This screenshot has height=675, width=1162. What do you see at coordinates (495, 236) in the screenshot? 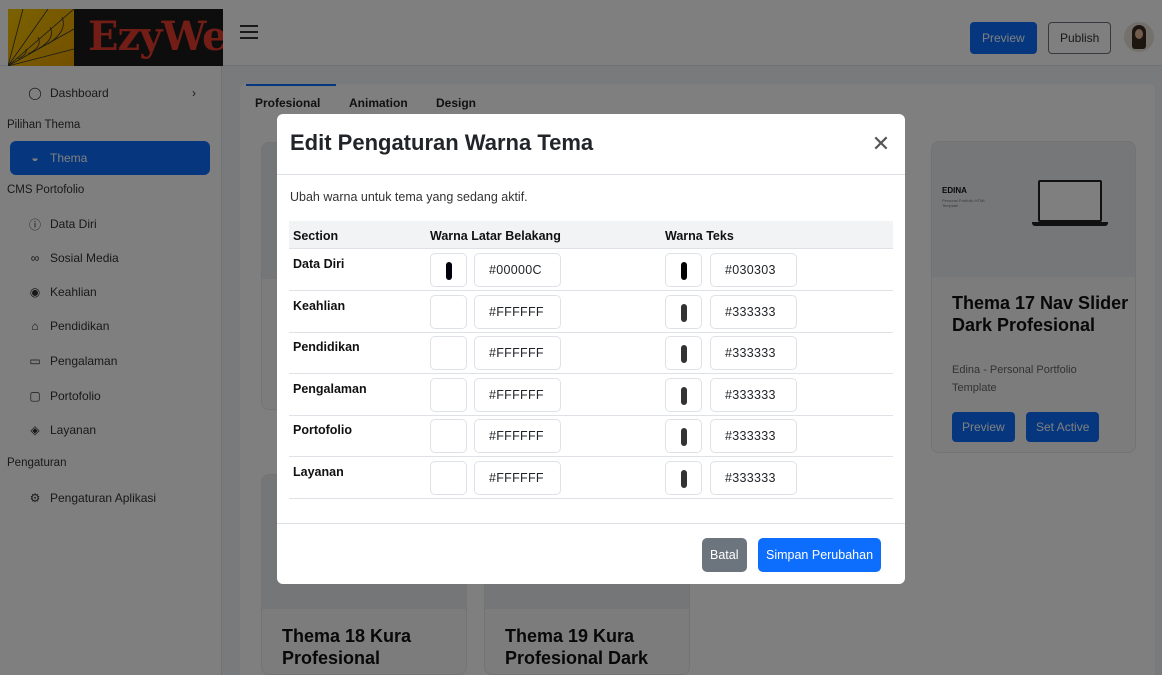
I see `column-header-bg-color: Warna Latar Belakang` at bounding box center [495, 236].